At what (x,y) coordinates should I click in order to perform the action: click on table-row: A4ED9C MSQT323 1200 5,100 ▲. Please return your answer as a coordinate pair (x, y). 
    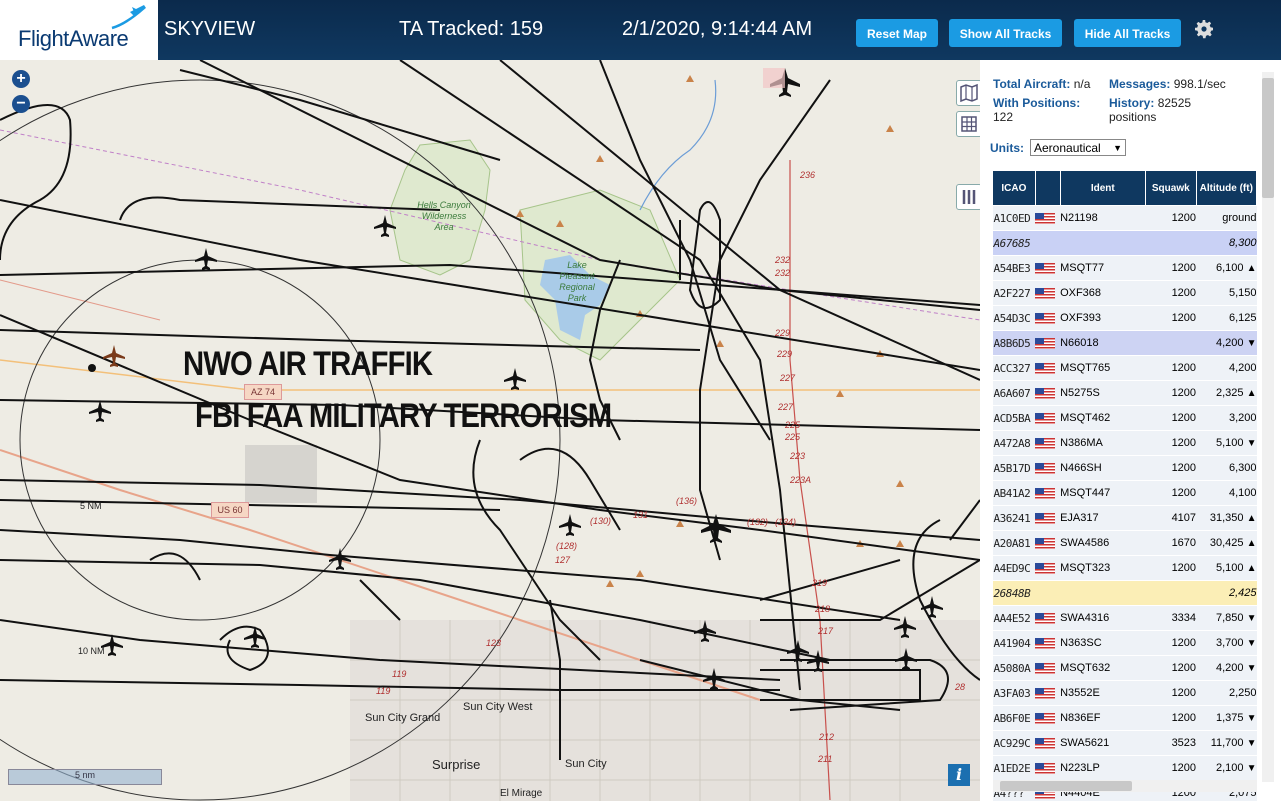
    Looking at the image, I should click on (1124, 568).